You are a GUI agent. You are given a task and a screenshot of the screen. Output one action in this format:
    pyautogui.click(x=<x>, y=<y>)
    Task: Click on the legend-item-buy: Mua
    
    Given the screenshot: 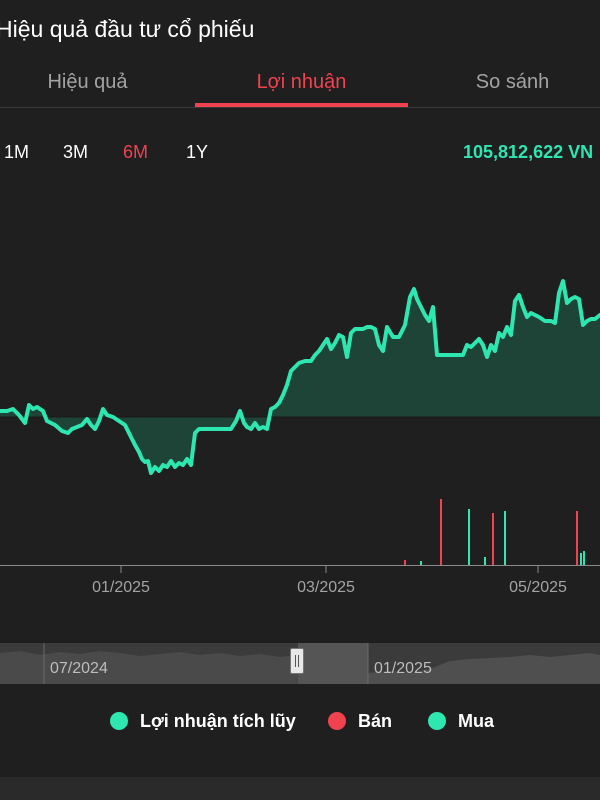 What is the action you would take?
    pyautogui.click(x=461, y=721)
    